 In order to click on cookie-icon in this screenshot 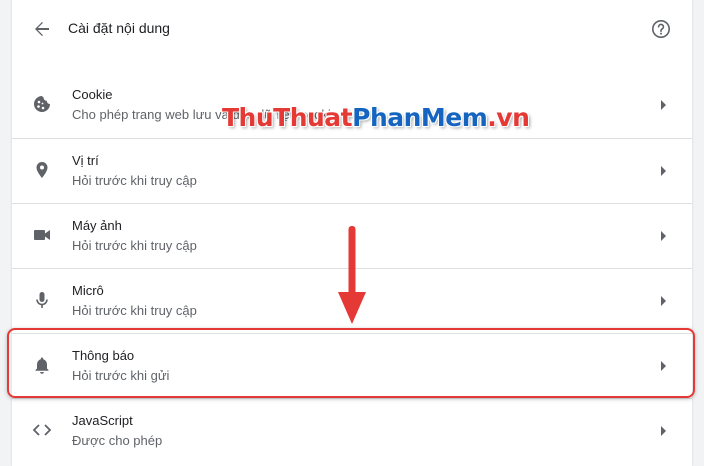, I will do `click(42, 104)`.